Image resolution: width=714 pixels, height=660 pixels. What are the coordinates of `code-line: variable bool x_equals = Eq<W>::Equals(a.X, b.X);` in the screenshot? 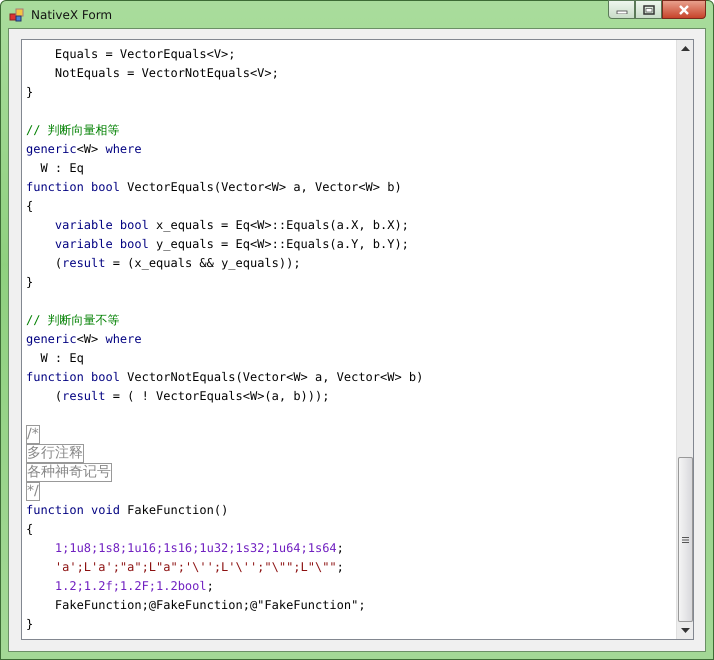 It's located at (231, 225).